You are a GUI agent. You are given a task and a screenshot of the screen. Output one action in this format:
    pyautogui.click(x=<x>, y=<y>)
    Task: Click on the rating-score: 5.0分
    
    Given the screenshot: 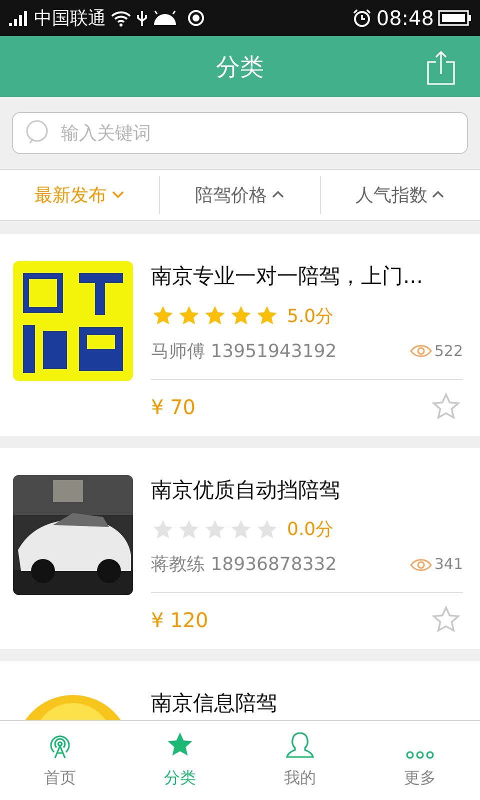 What is the action you would take?
    pyautogui.click(x=310, y=316)
    